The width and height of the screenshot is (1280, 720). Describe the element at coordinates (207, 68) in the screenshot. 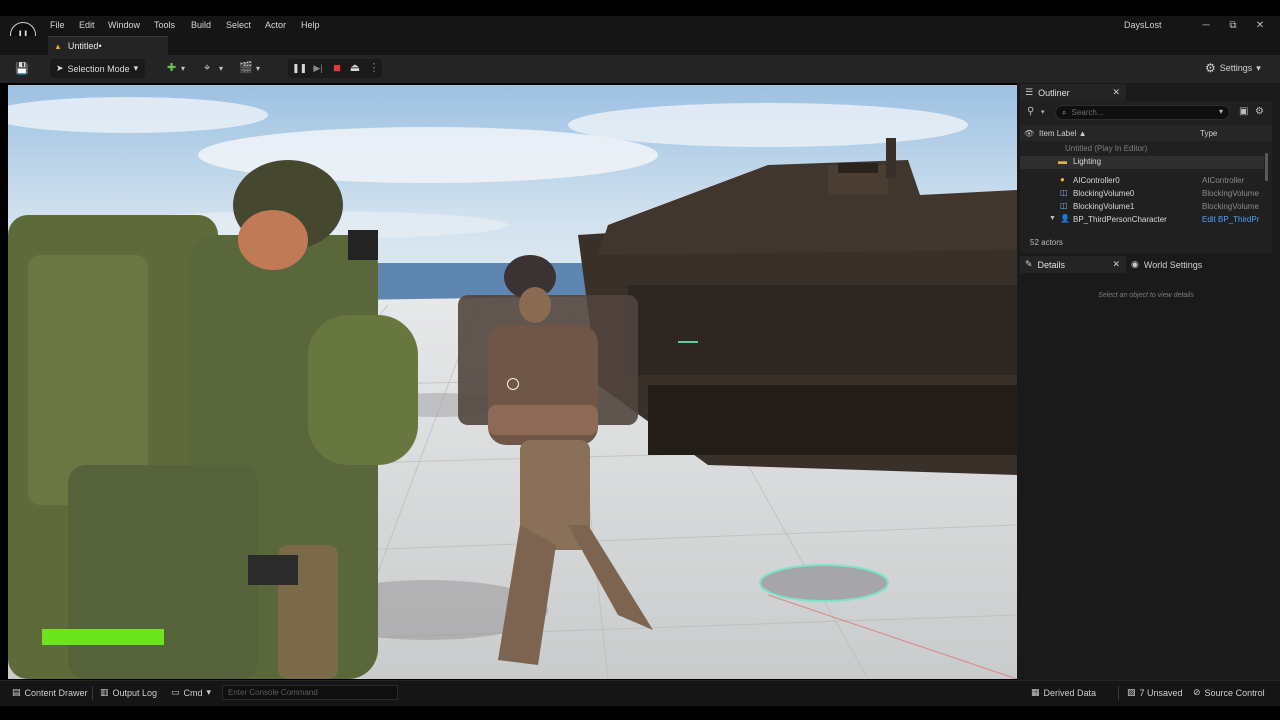

I see `blueprint-icon: ⌖` at that location.